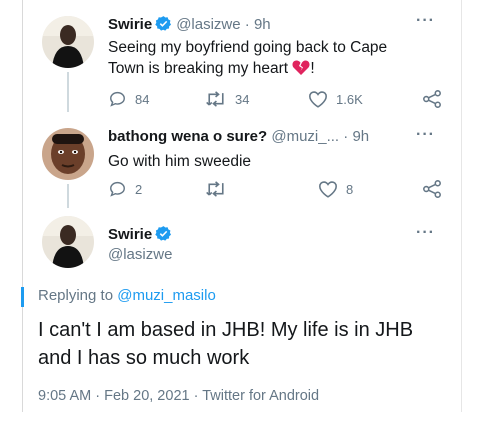 This screenshot has width=480, height=431. I want to click on tweet-actions: 84 34 1.6K, so click(278, 100).